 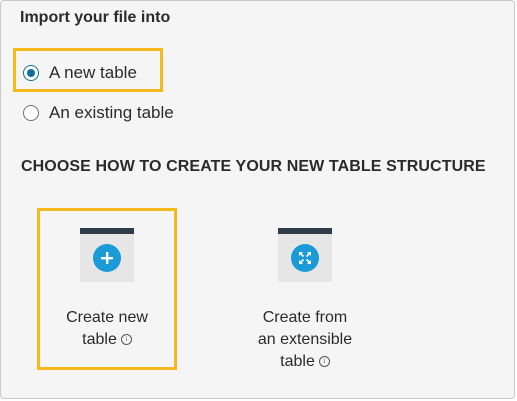 I want to click on card-label-line: an extensible, so click(x=305, y=339).